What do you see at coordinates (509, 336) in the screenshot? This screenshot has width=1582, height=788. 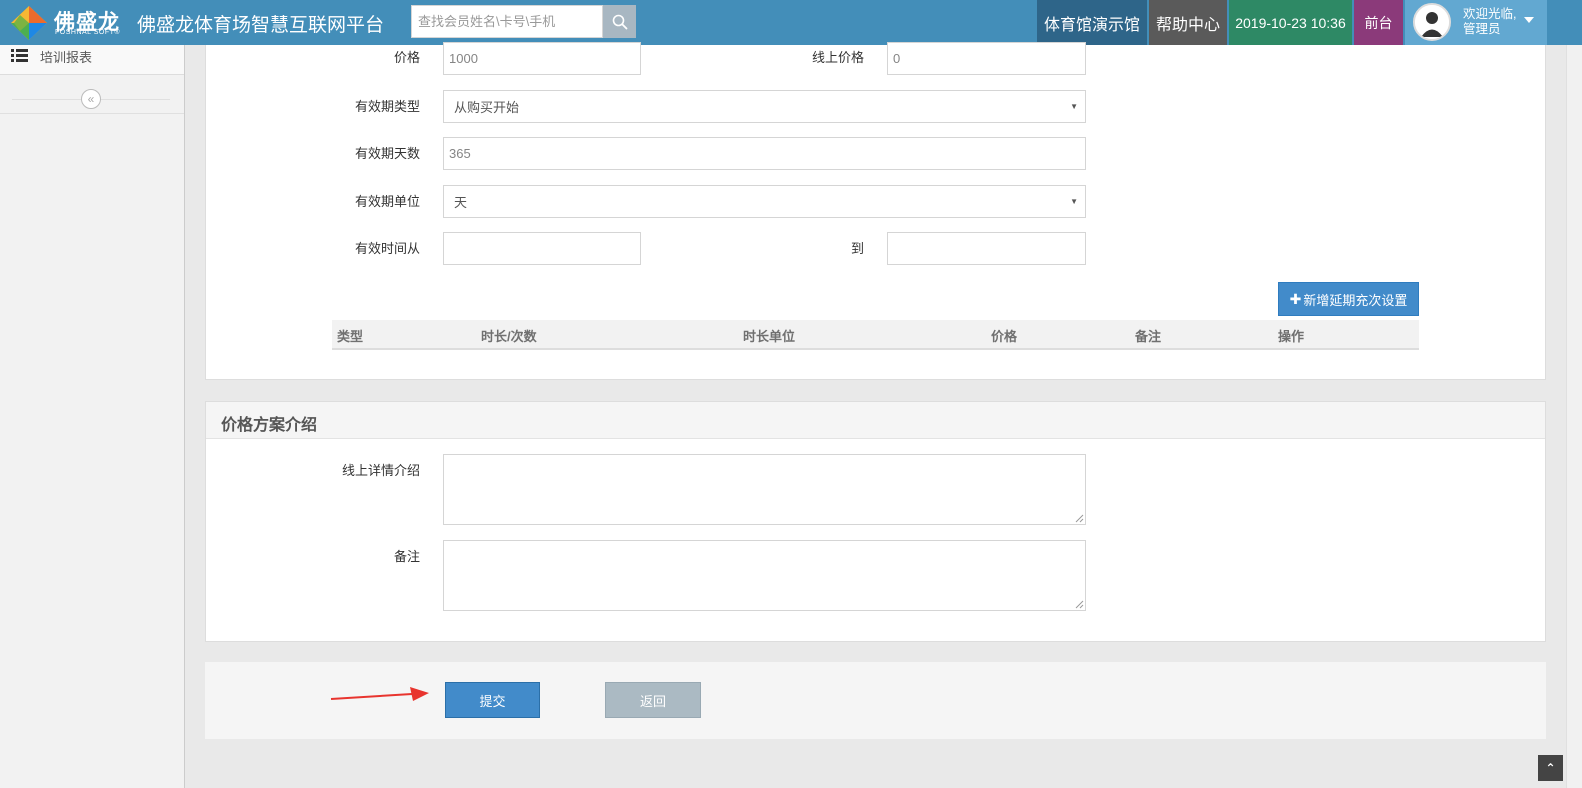 I see `column-header-duration: 时长/次数` at bounding box center [509, 336].